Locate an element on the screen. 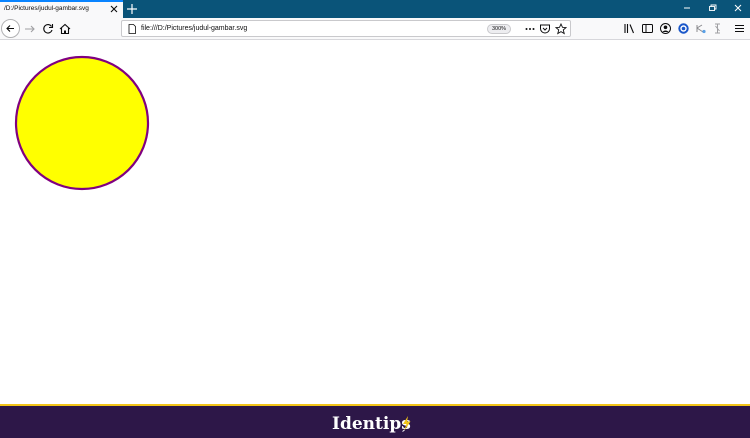 The image size is (750, 438). svg-document is located at coordinates (82, 123).